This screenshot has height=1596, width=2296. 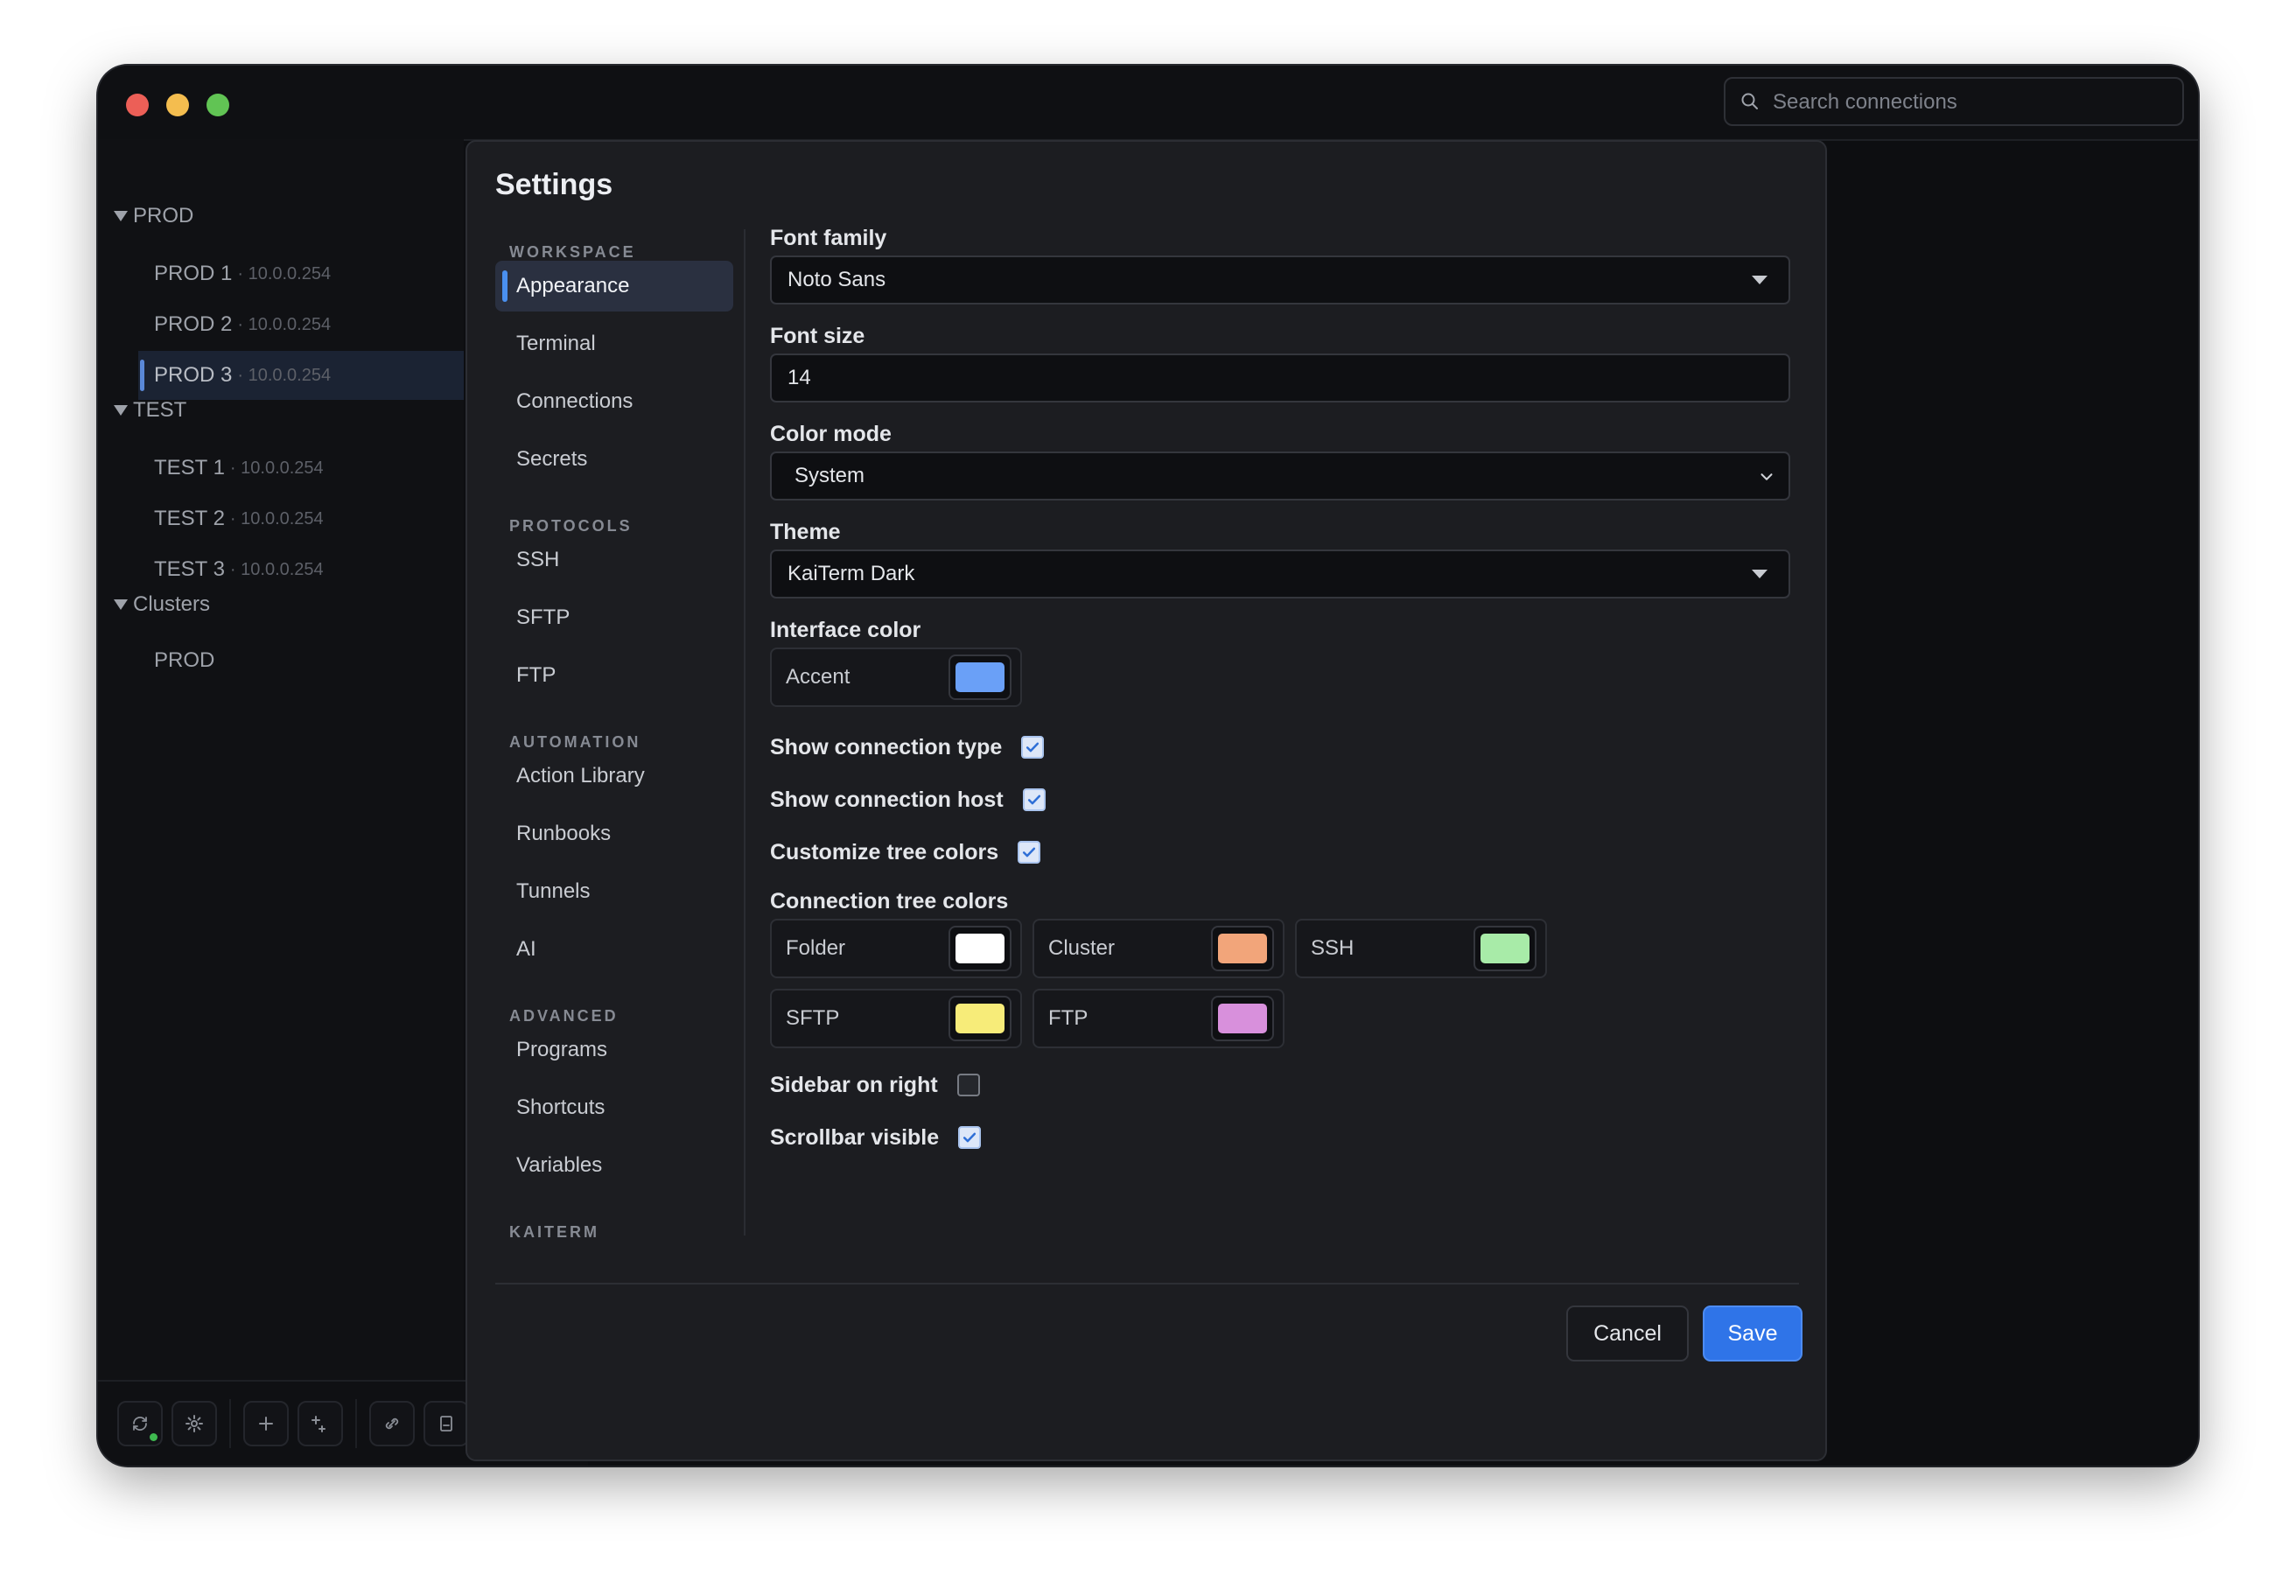 I want to click on cluster-color-picker: Cluster, so click(x=1158, y=948).